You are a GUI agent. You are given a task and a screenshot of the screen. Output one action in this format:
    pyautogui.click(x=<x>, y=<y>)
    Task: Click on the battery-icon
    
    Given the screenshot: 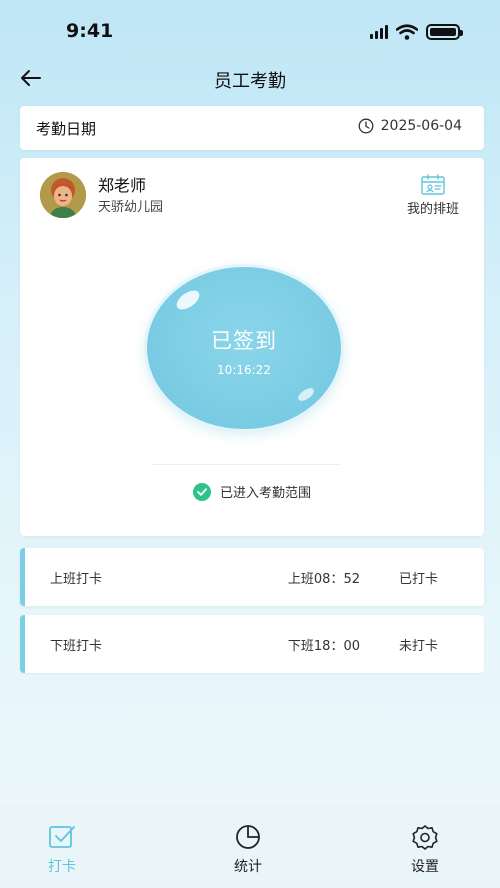 What is the action you would take?
    pyautogui.click(x=444, y=32)
    